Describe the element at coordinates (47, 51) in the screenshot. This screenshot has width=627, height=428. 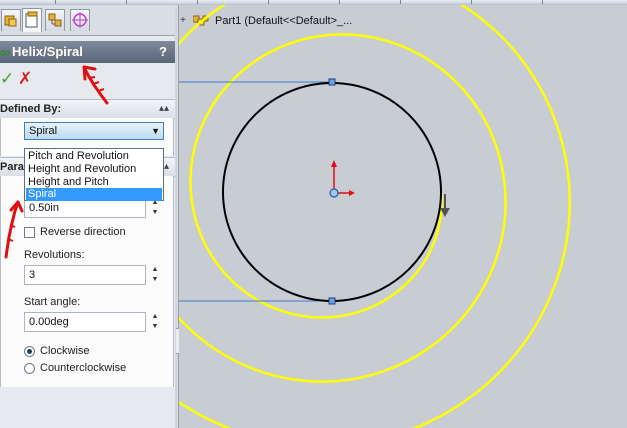
I see `page-title: Helix/Spiral` at that location.